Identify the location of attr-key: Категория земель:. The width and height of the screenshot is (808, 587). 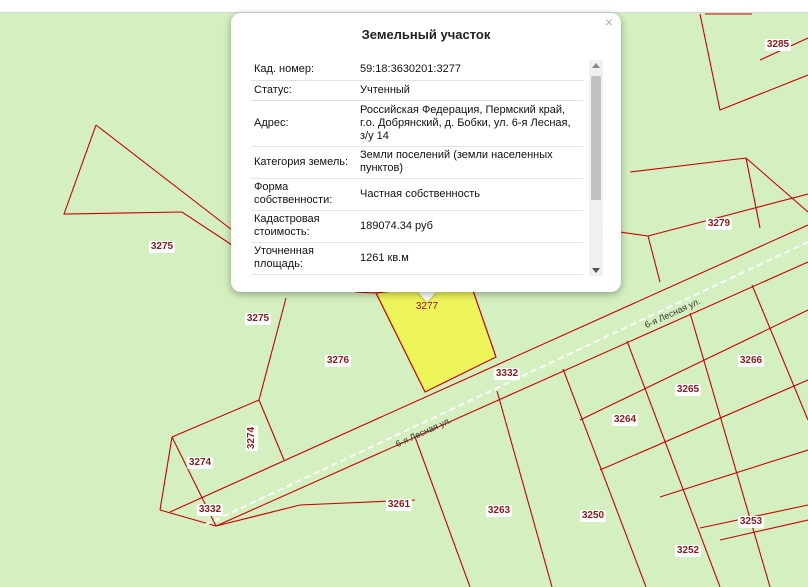
(304, 162).